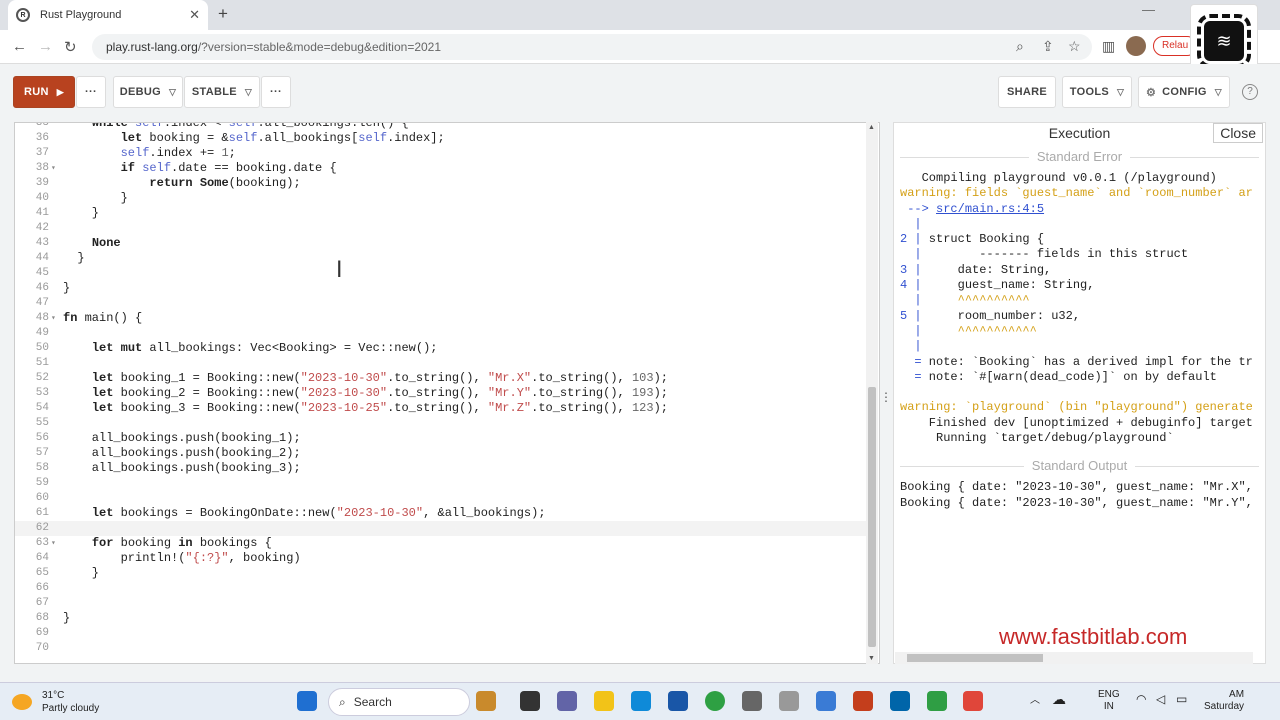 The width and height of the screenshot is (1280, 720). What do you see at coordinates (441, 288) in the screenshot?
I see `code-line: 46}` at bounding box center [441, 288].